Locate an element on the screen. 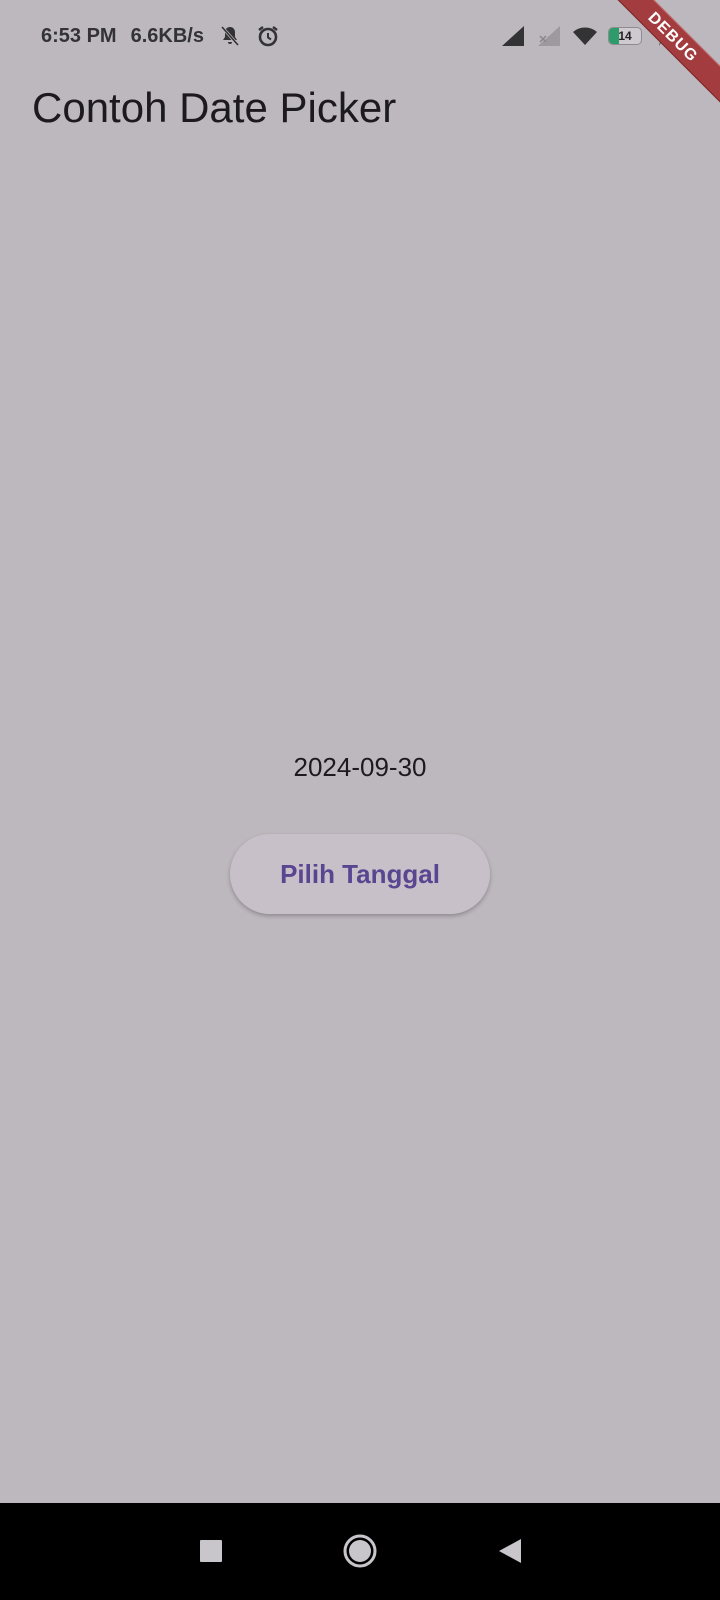 Image resolution: width=720 pixels, height=1600 pixels. status-right: 14 is located at coordinates (584, 36).